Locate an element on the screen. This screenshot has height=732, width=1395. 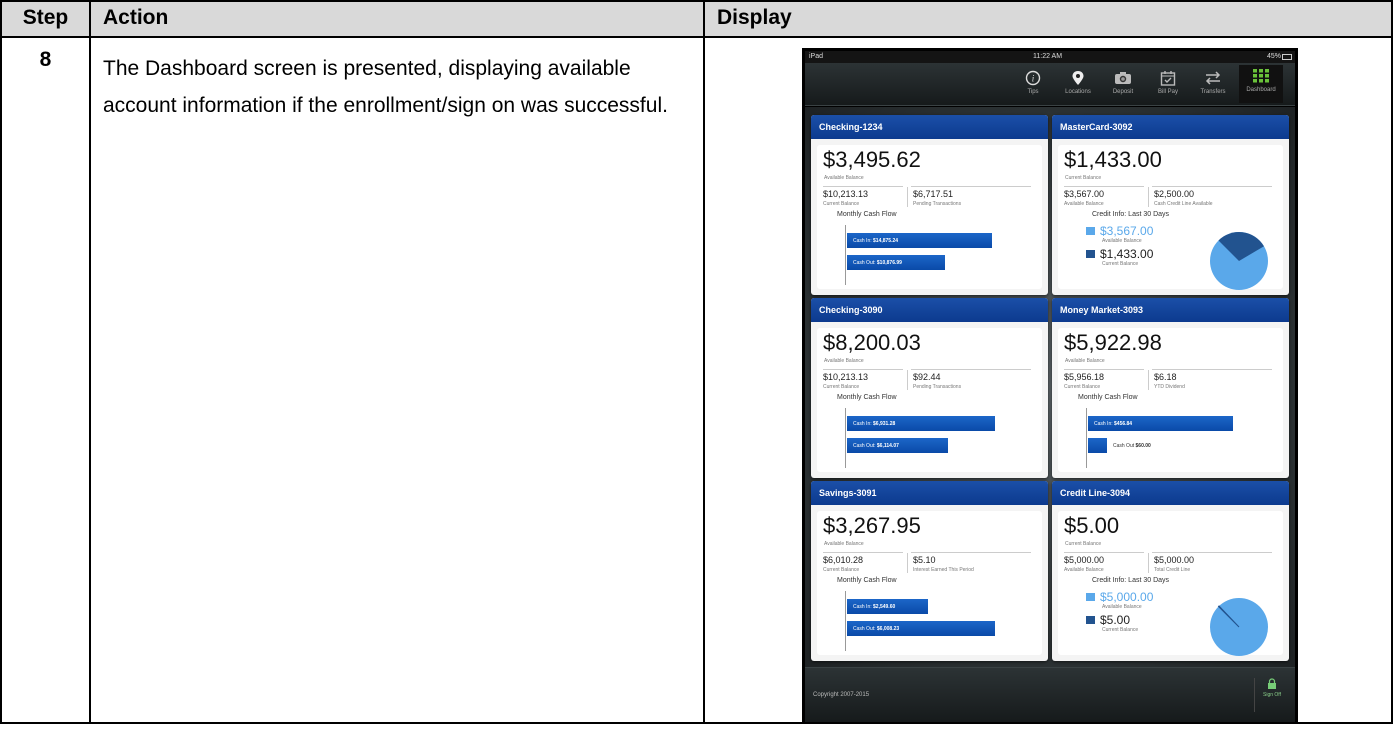
toolbar-transfers: Transfers is located at coordinates (1213, 81).